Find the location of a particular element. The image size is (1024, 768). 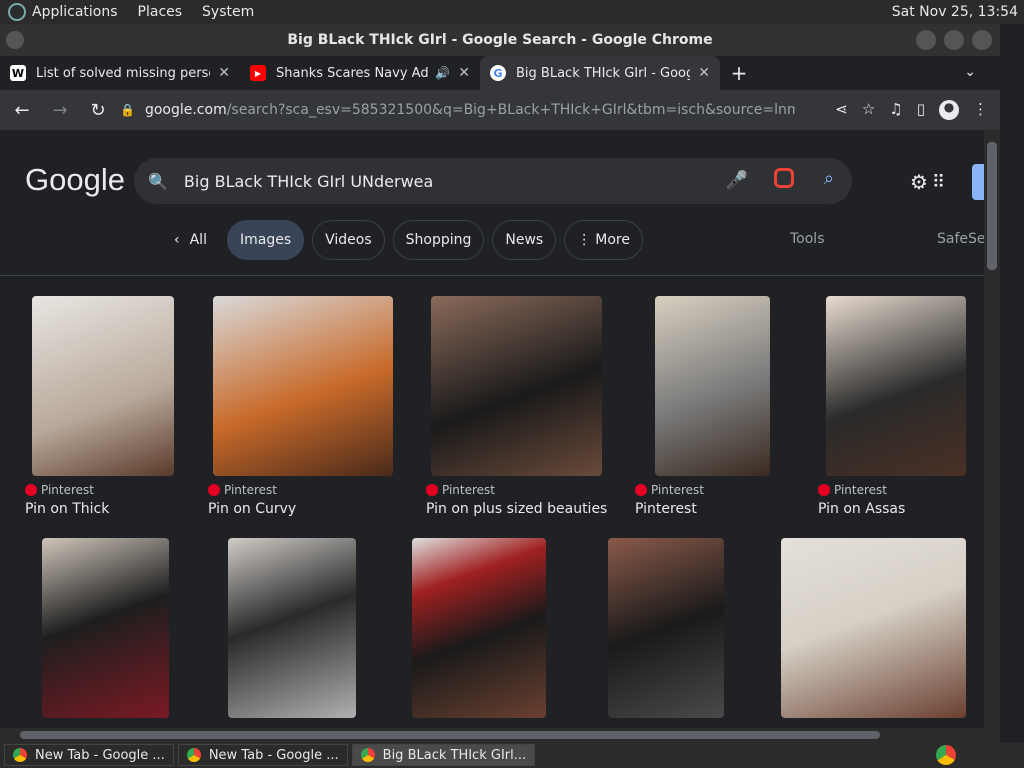

youtube-icon: ▶ is located at coordinates (258, 73).